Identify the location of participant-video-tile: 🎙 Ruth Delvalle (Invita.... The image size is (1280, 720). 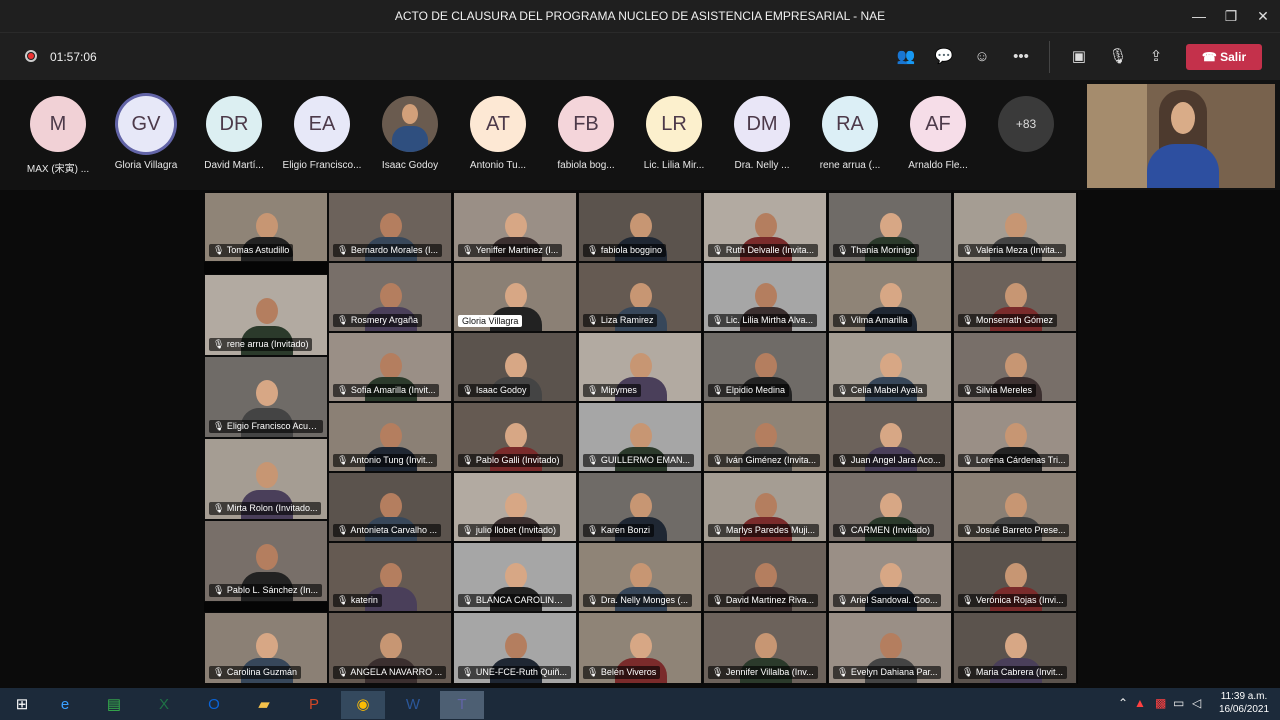
(765, 227).